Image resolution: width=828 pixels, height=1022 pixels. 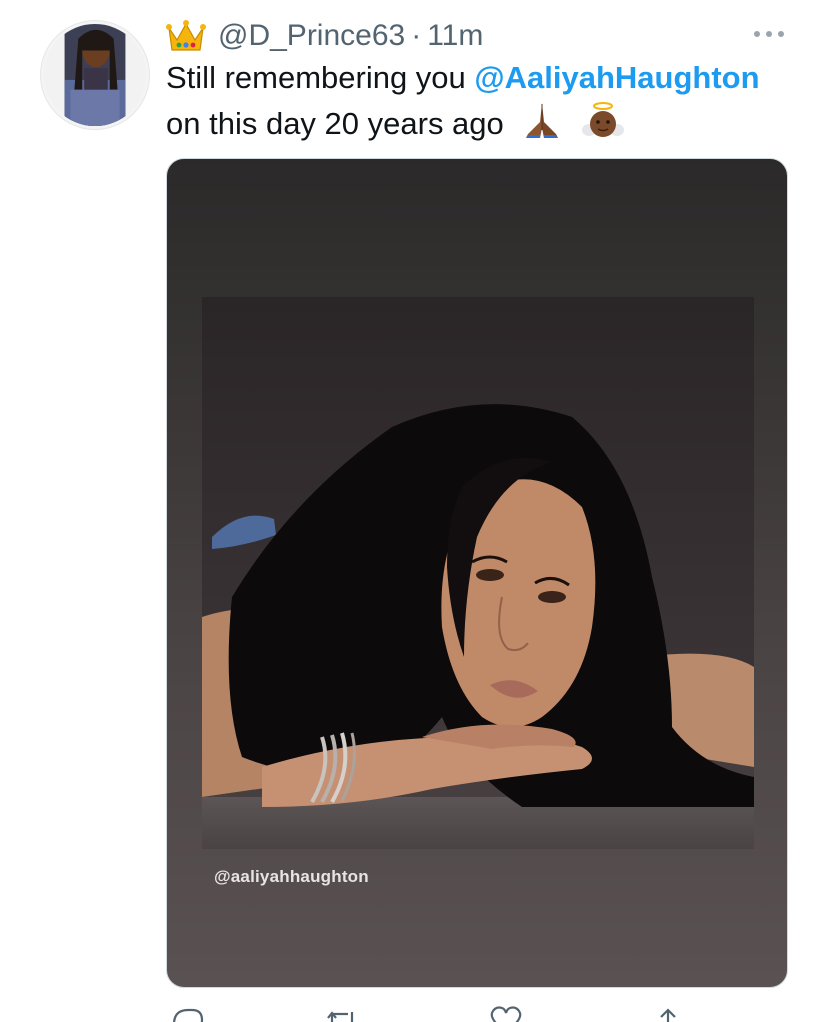 What do you see at coordinates (186, 35) in the screenshot?
I see `crown-emoji-icon` at bounding box center [186, 35].